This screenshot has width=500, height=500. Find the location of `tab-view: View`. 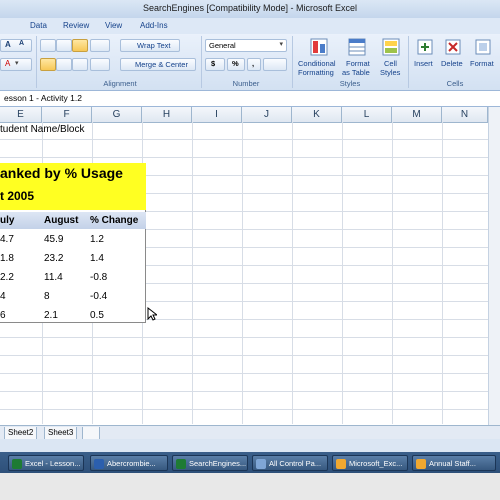

tab-view: View is located at coordinates (113, 25).